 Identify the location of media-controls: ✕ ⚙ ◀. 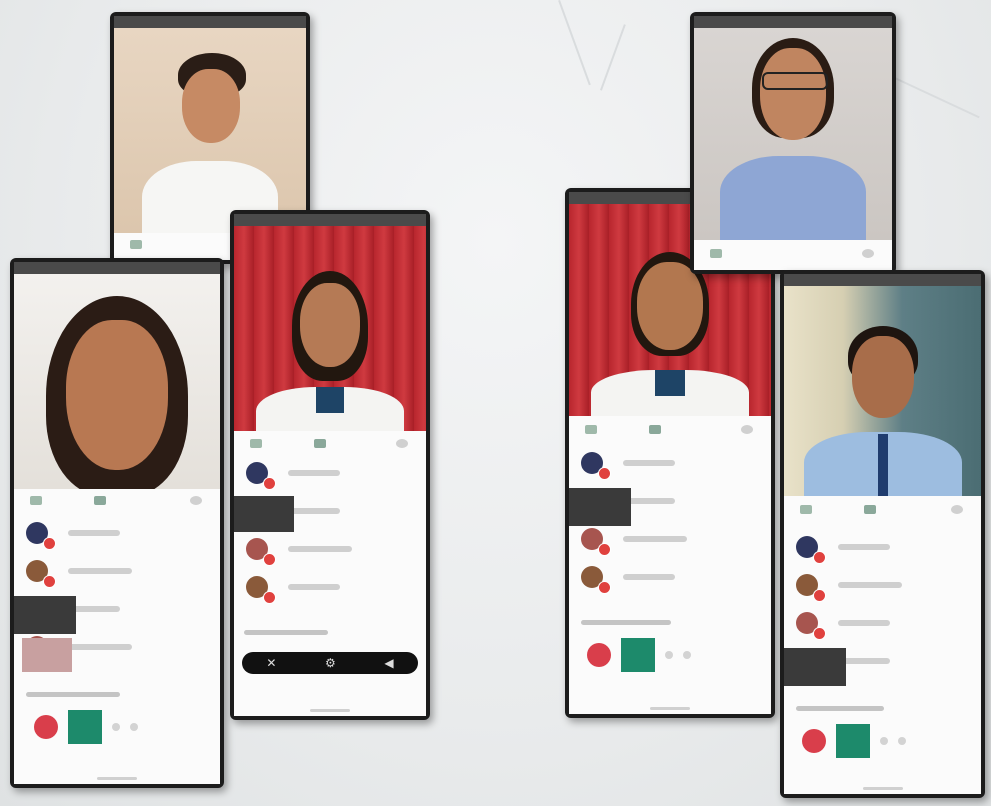
(330, 663).